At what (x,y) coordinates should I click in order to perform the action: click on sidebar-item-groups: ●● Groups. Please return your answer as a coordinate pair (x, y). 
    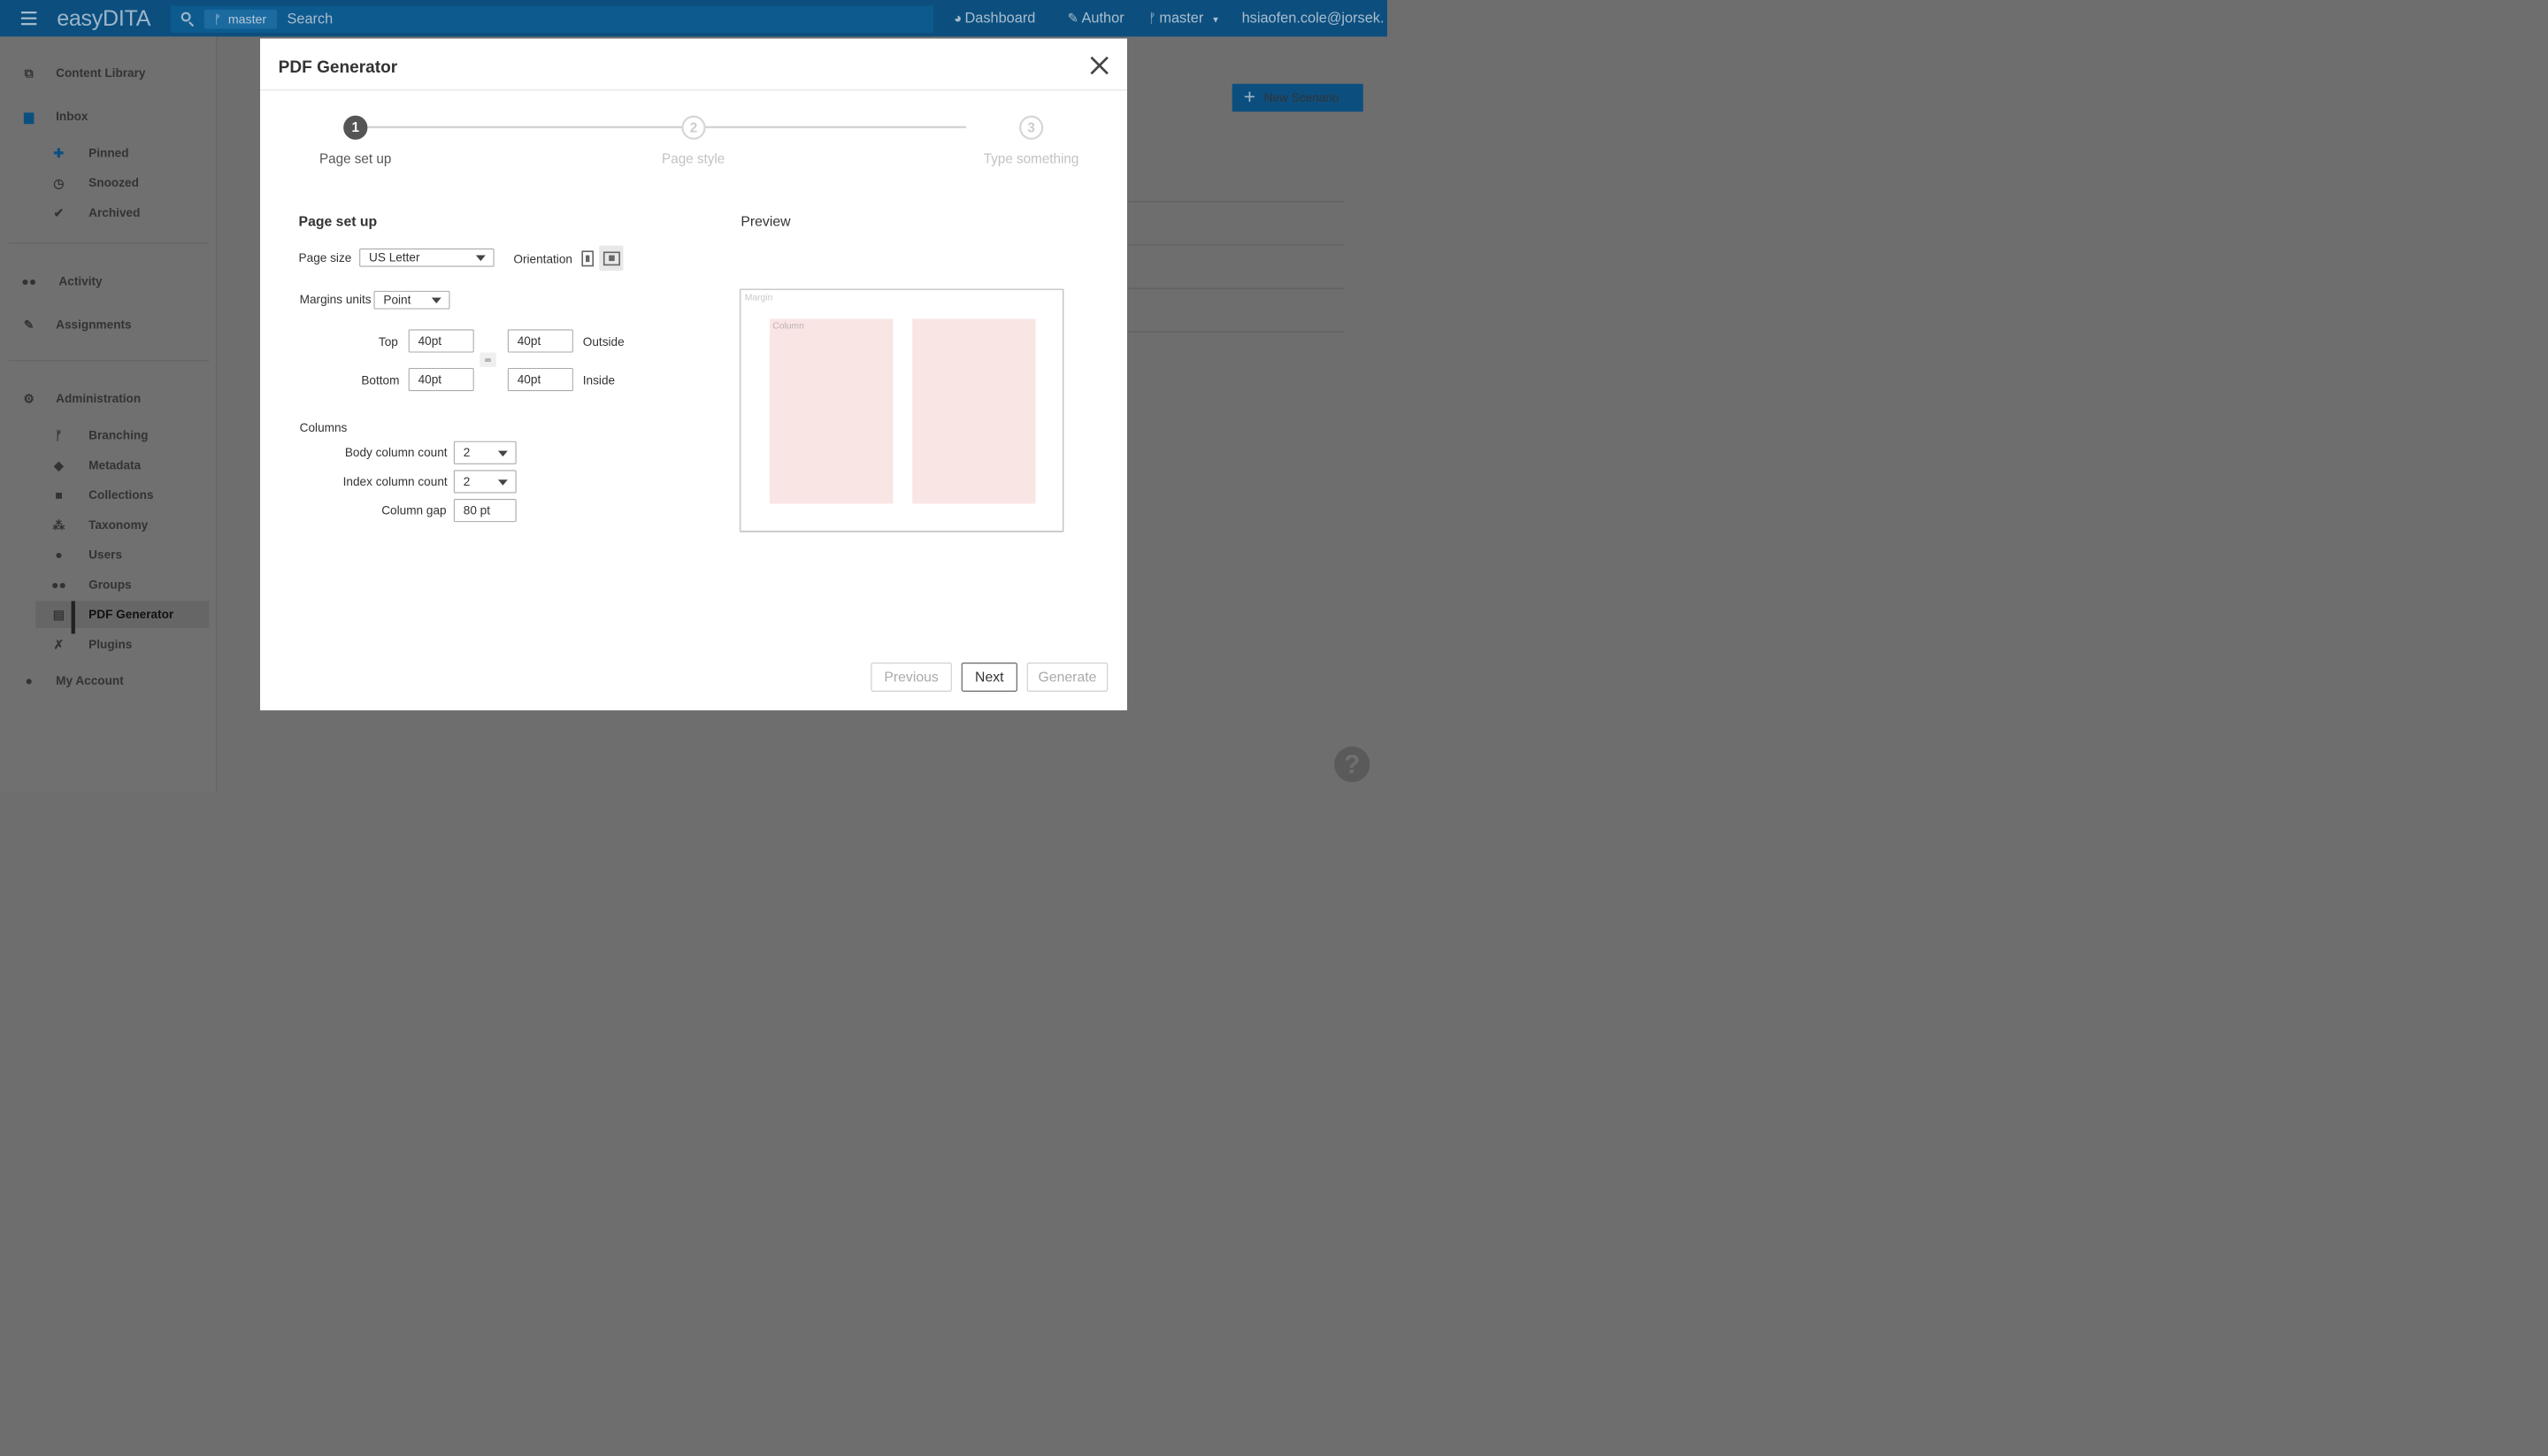
    Looking at the image, I should click on (108, 584).